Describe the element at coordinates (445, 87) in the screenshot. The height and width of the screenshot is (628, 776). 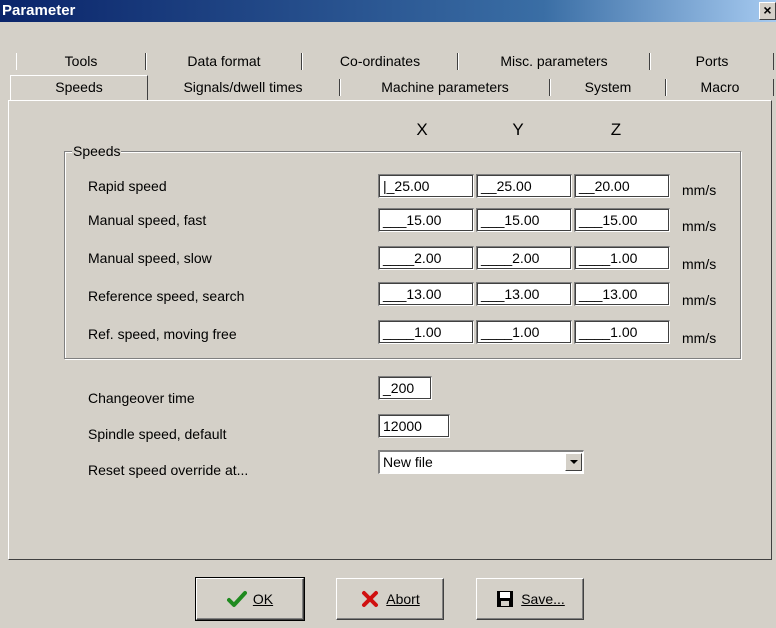
I see `tab-machine-parameters: Machine parameters` at that location.